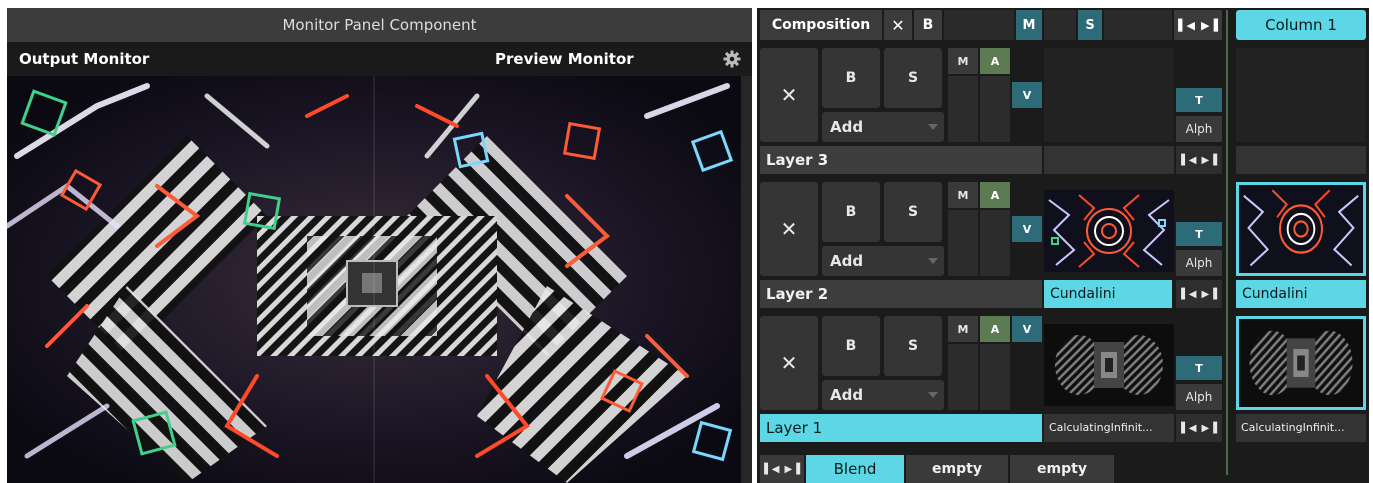 The height and width of the screenshot is (483, 1373). What do you see at coordinates (789, 229) in the screenshot?
I see `layer-2-clear-button: ✕` at bounding box center [789, 229].